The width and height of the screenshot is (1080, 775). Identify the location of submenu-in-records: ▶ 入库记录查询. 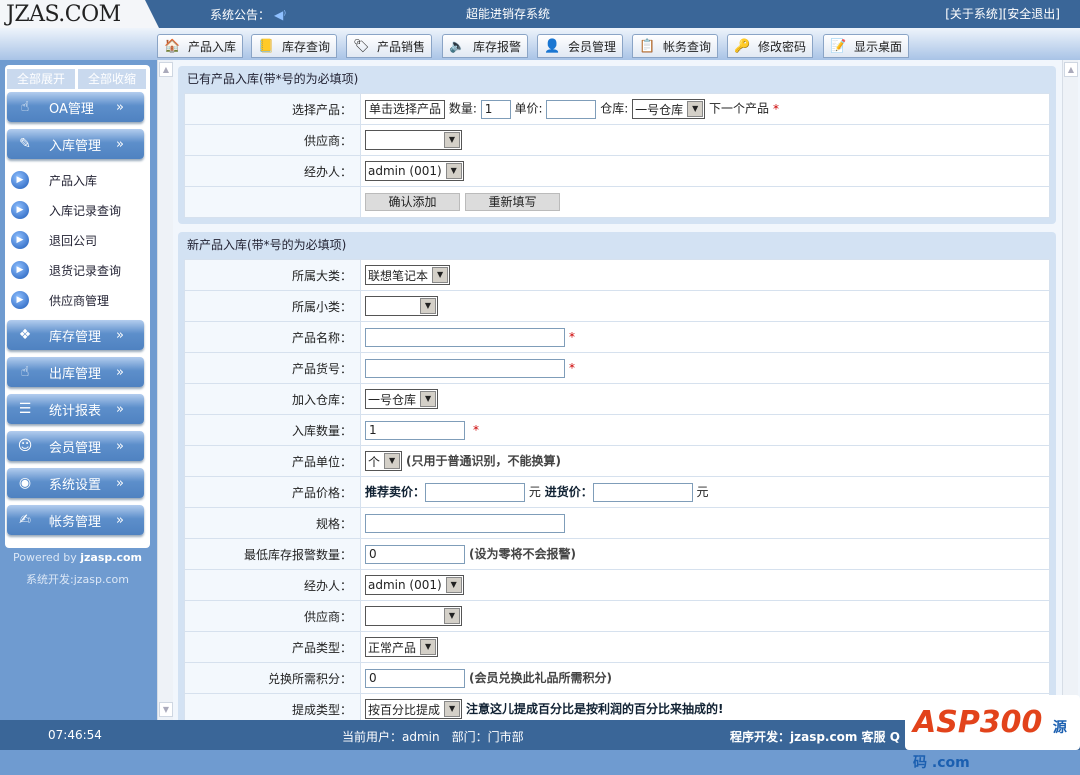
(66, 210).